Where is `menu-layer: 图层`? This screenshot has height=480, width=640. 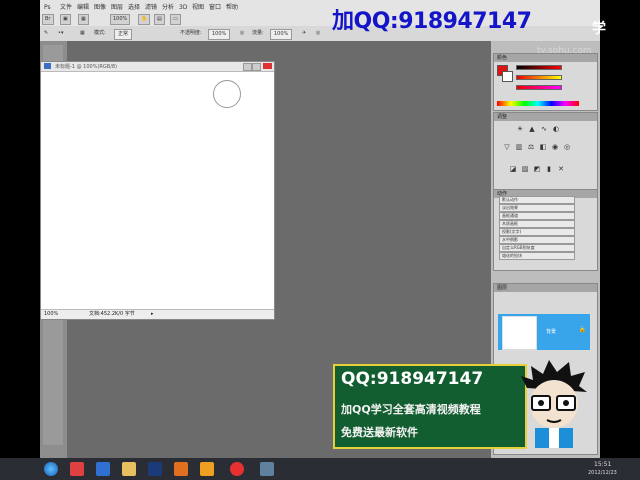 menu-layer: 图层 is located at coordinates (117, 7).